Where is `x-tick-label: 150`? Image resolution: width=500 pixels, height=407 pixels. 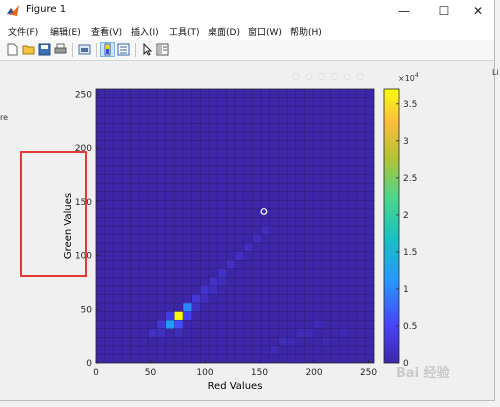
x-tick-label: 150 is located at coordinates (259, 373).